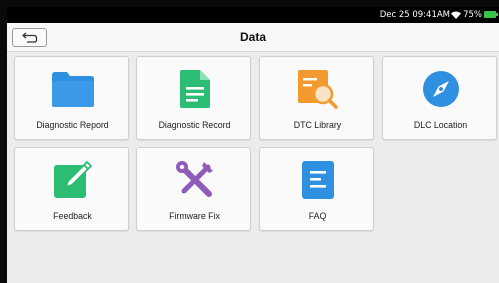 This screenshot has height=283, width=499. I want to click on tile-label: DLC Location, so click(440, 125).